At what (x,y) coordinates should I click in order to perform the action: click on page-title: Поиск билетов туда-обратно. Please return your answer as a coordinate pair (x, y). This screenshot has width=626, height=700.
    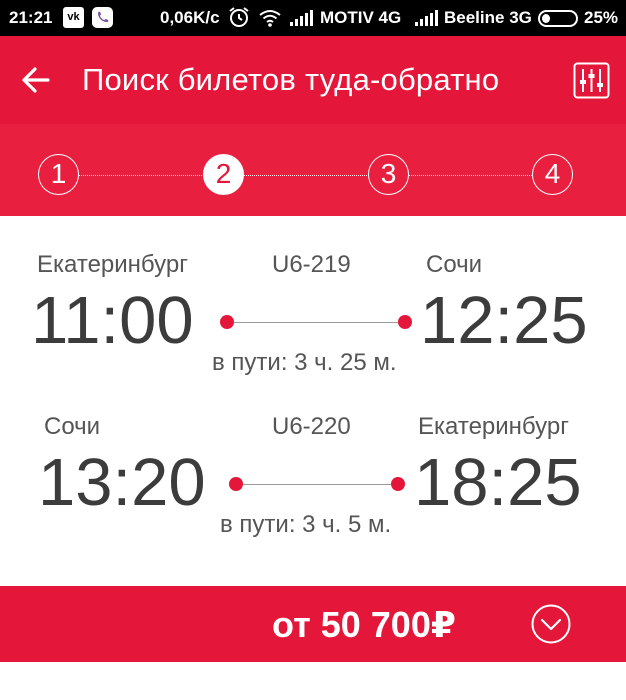
    Looking at the image, I should click on (291, 79).